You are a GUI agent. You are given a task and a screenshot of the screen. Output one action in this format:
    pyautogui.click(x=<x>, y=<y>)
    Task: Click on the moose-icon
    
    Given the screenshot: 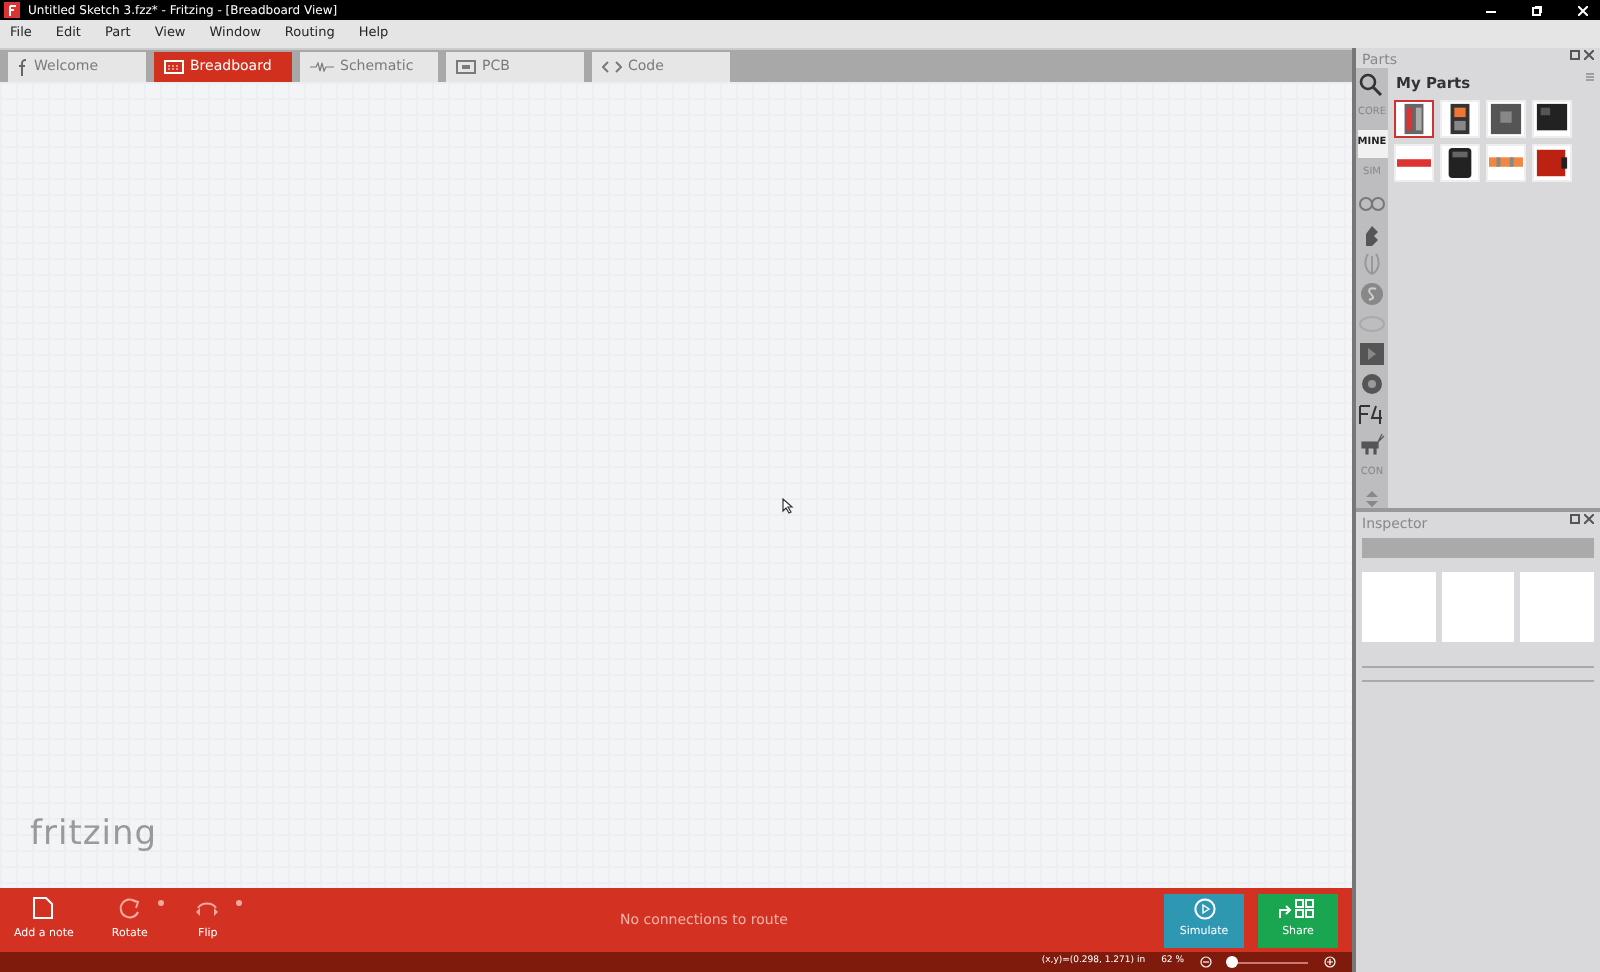 What is the action you would take?
    pyautogui.click(x=1372, y=444)
    